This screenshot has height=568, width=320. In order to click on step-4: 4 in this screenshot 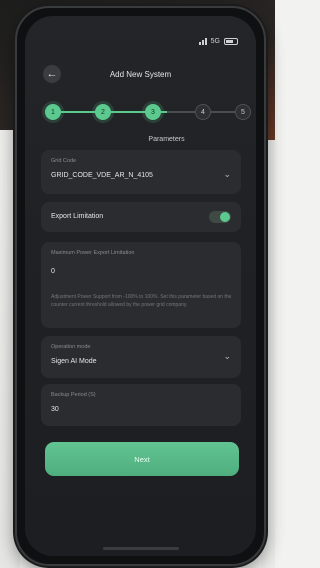, I will do `click(203, 112)`.